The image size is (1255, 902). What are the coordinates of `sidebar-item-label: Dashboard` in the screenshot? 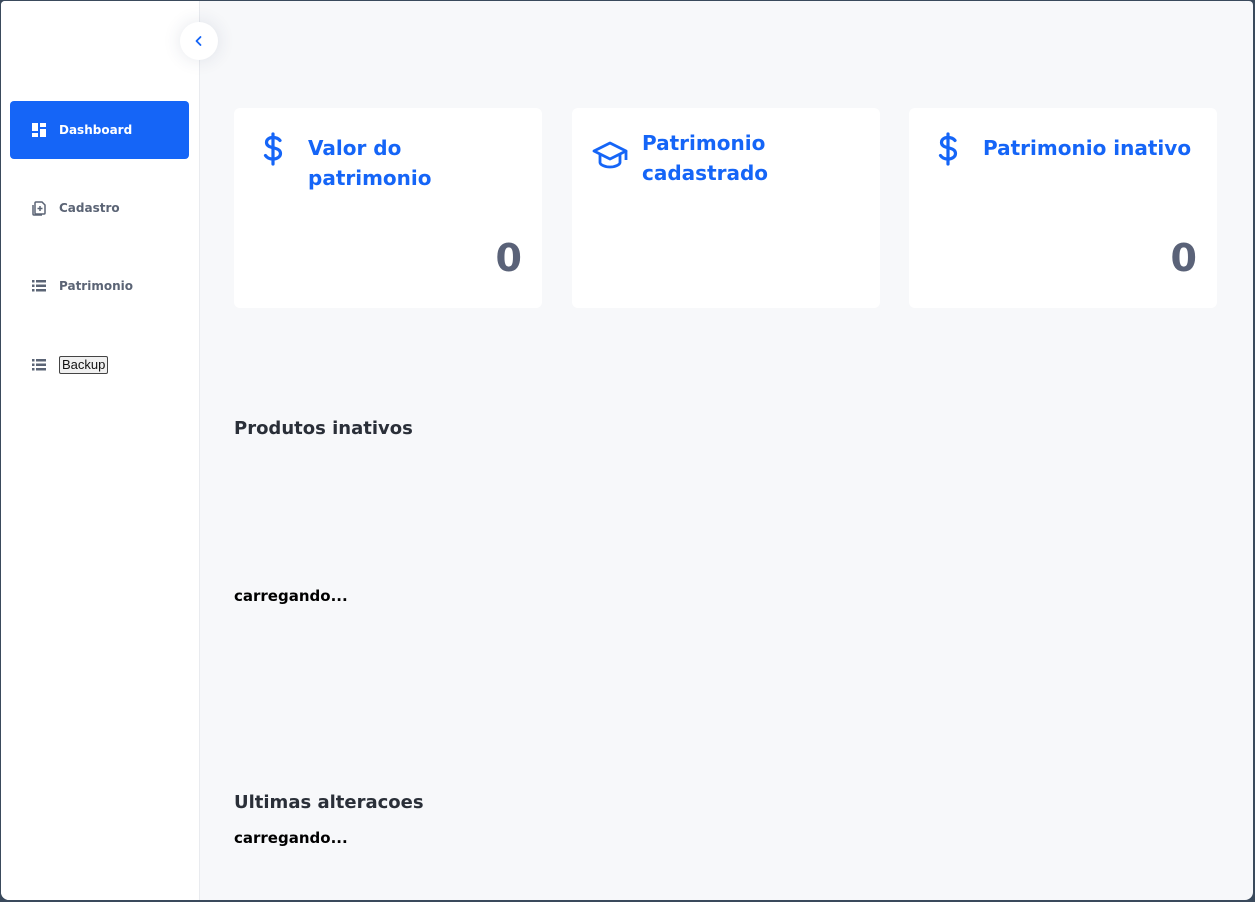 It's located at (96, 130).